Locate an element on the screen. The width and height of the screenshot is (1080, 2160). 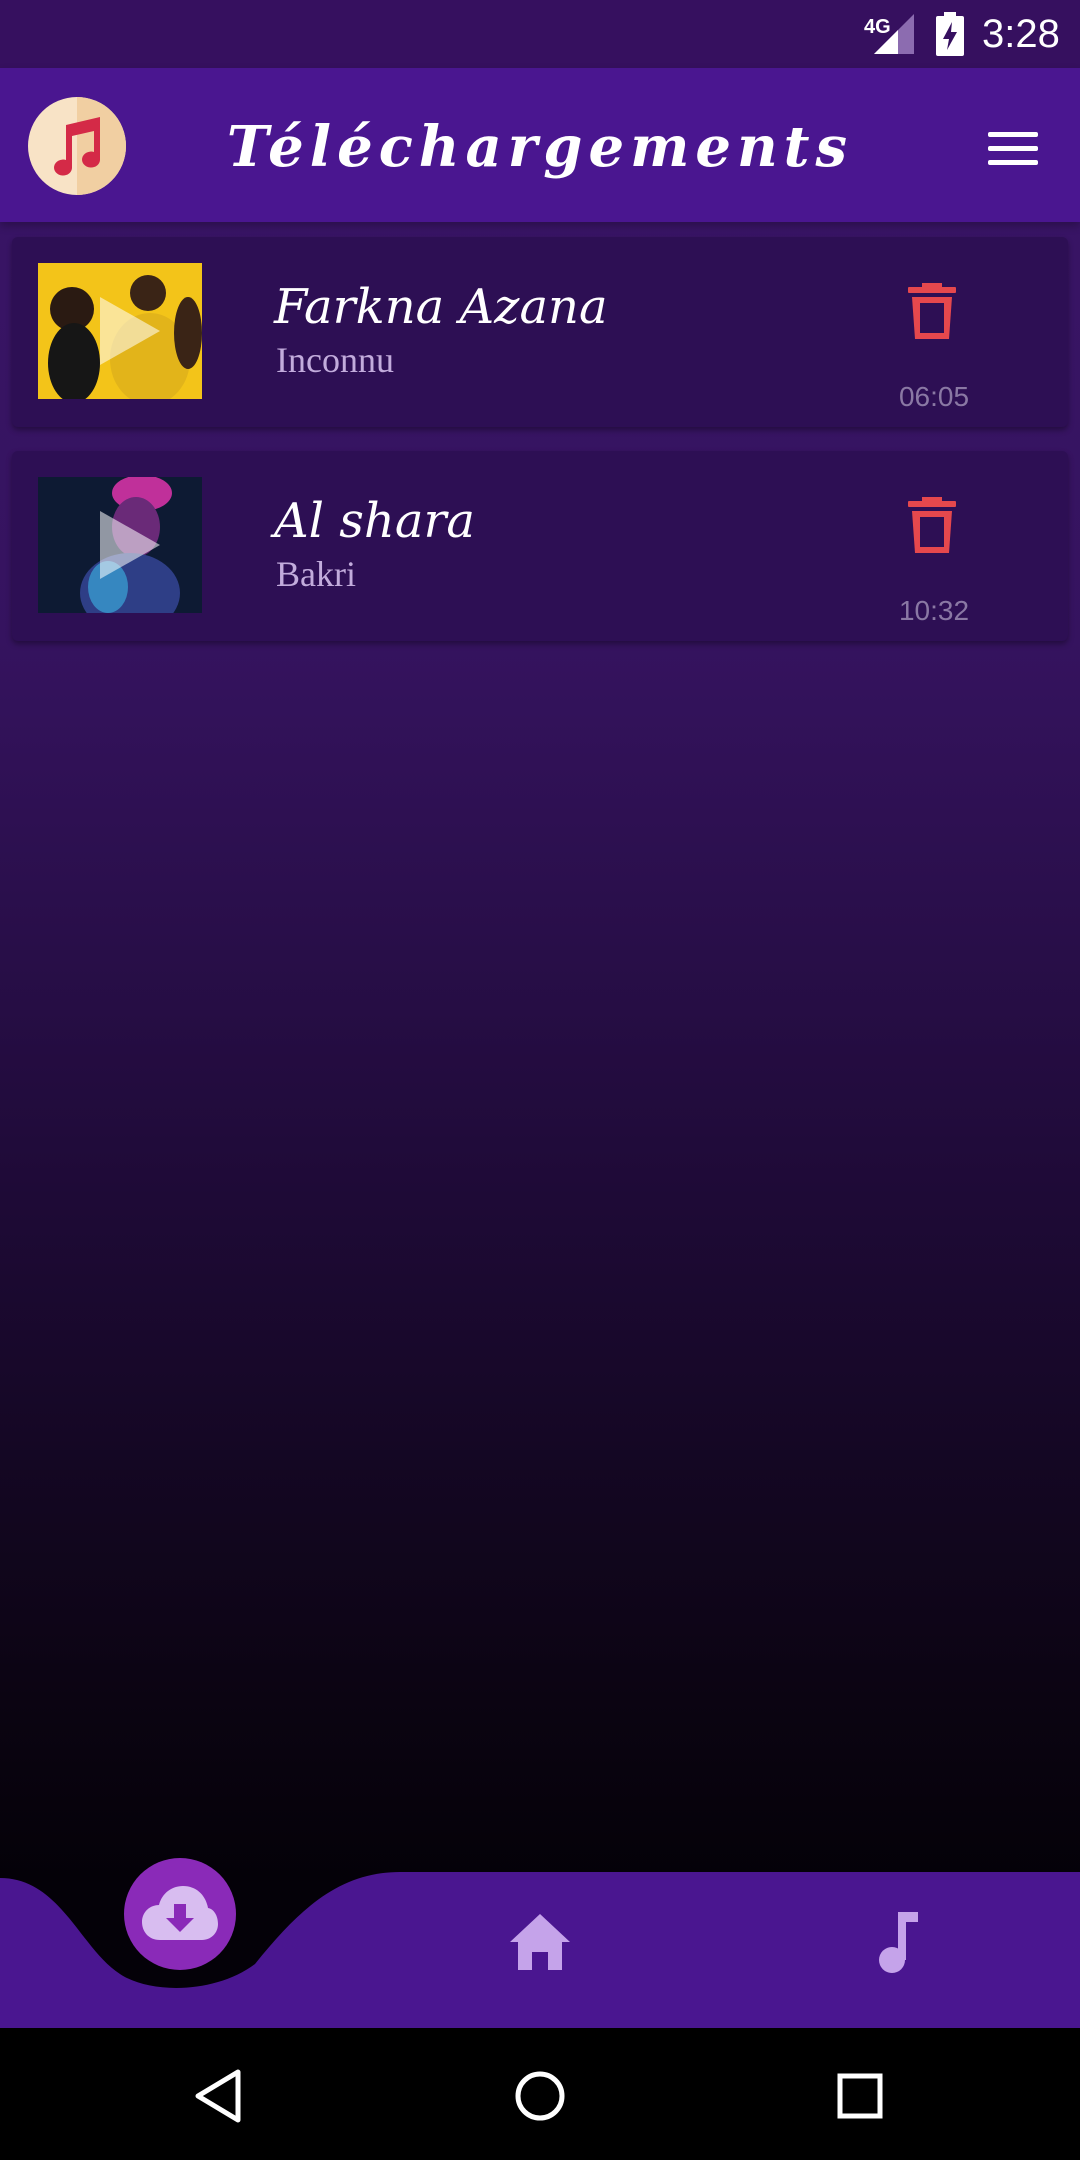
signal-icon is located at coordinates (894, 34).